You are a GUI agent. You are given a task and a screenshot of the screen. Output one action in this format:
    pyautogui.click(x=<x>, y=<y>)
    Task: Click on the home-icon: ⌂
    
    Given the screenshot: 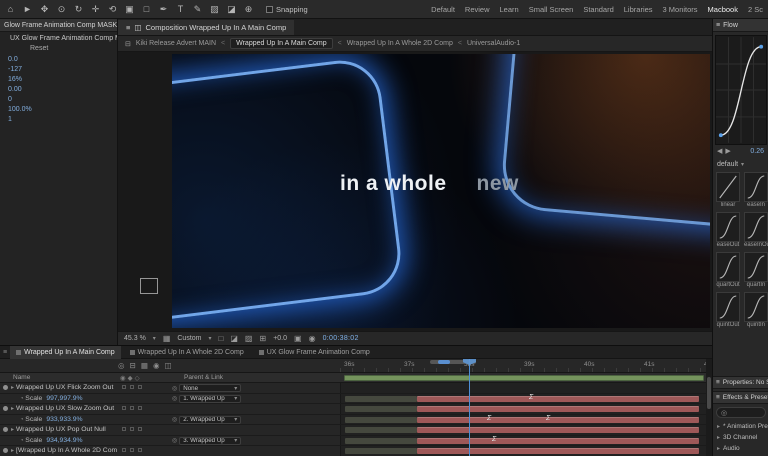 What is the action you would take?
    pyautogui.click(x=10, y=9)
    